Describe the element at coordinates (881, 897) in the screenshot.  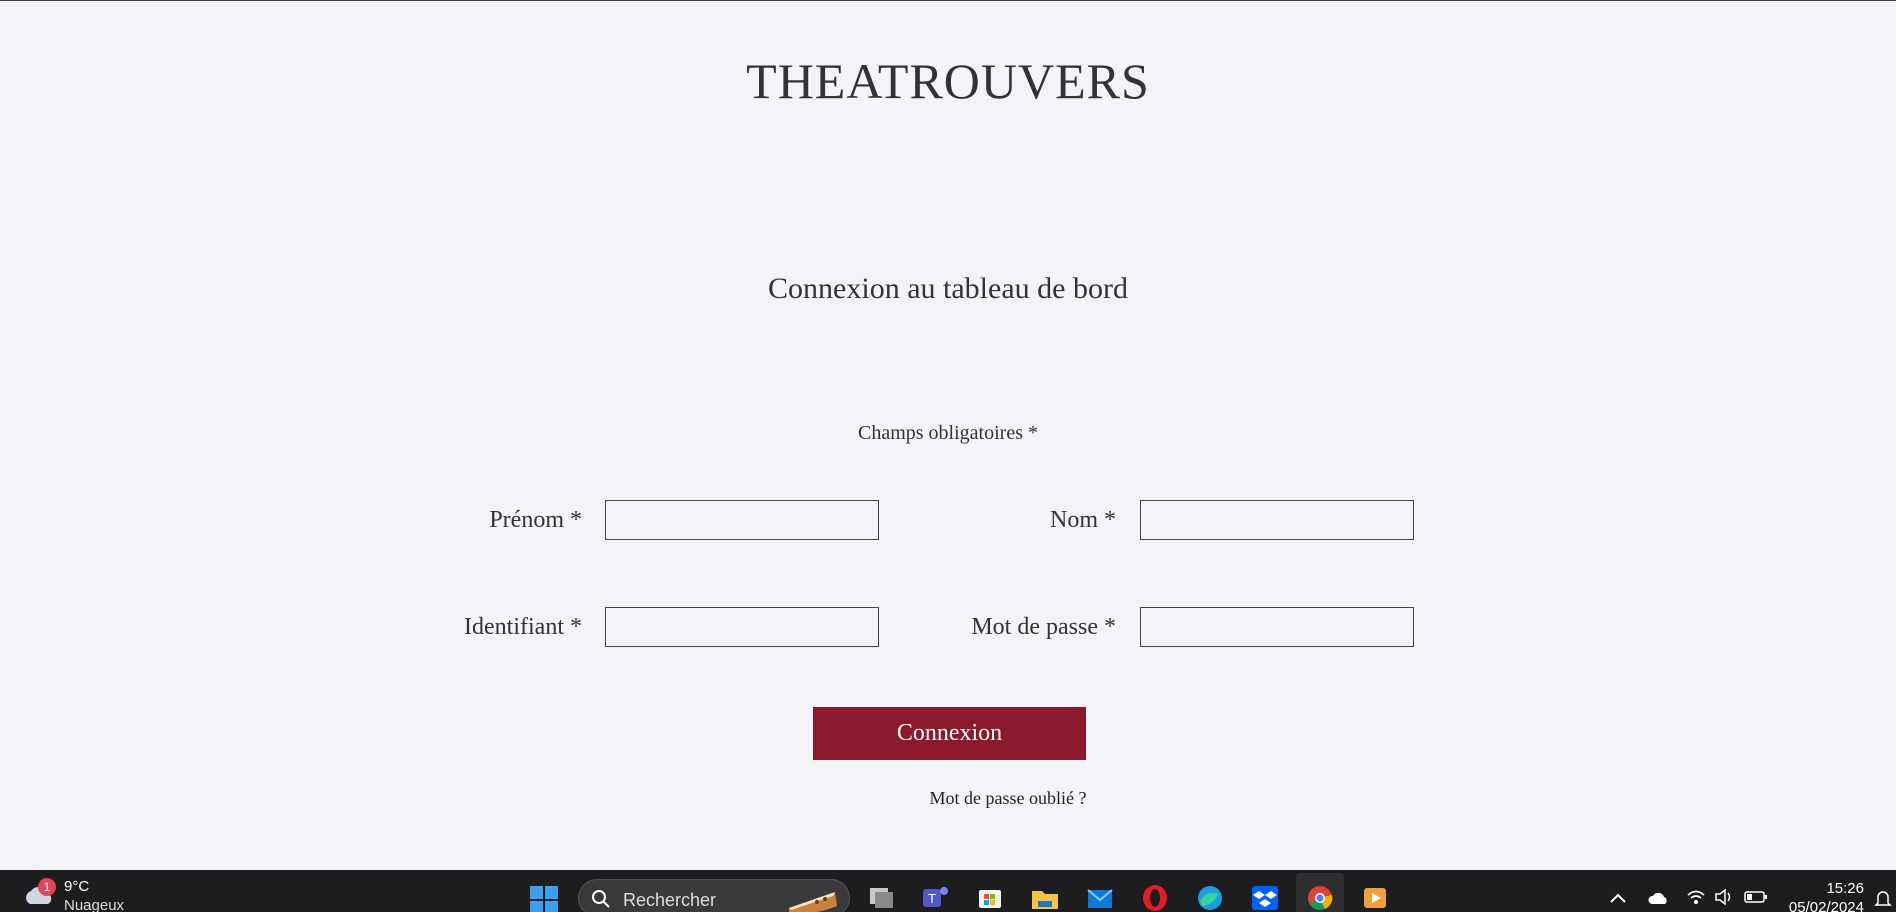
I see `task-view-icon` at that location.